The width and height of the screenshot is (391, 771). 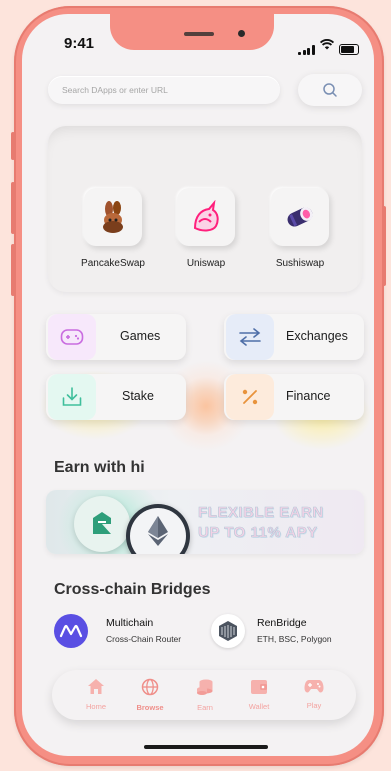 What do you see at coordinates (300, 217) in the screenshot?
I see `sushi-icon` at bounding box center [300, 217].